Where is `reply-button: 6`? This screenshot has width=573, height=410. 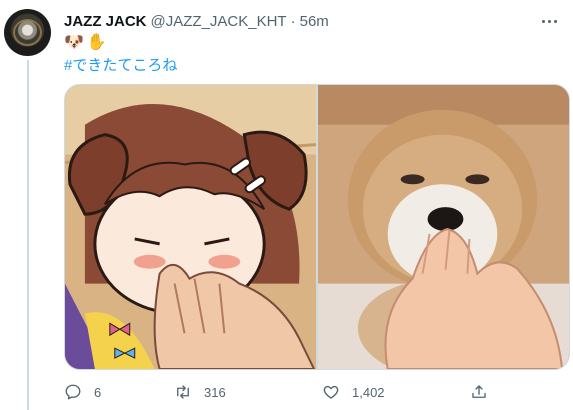 reply-button: 6 is located at coordinates (82, 392).